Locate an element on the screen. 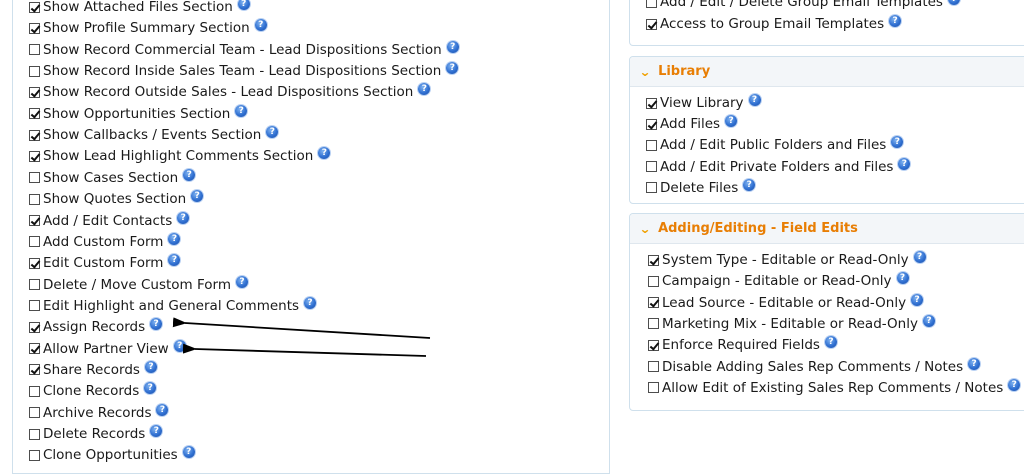 The width and height of the screenshot is (1024, 474). annotation-arrows is located at coordinates (301, 337).